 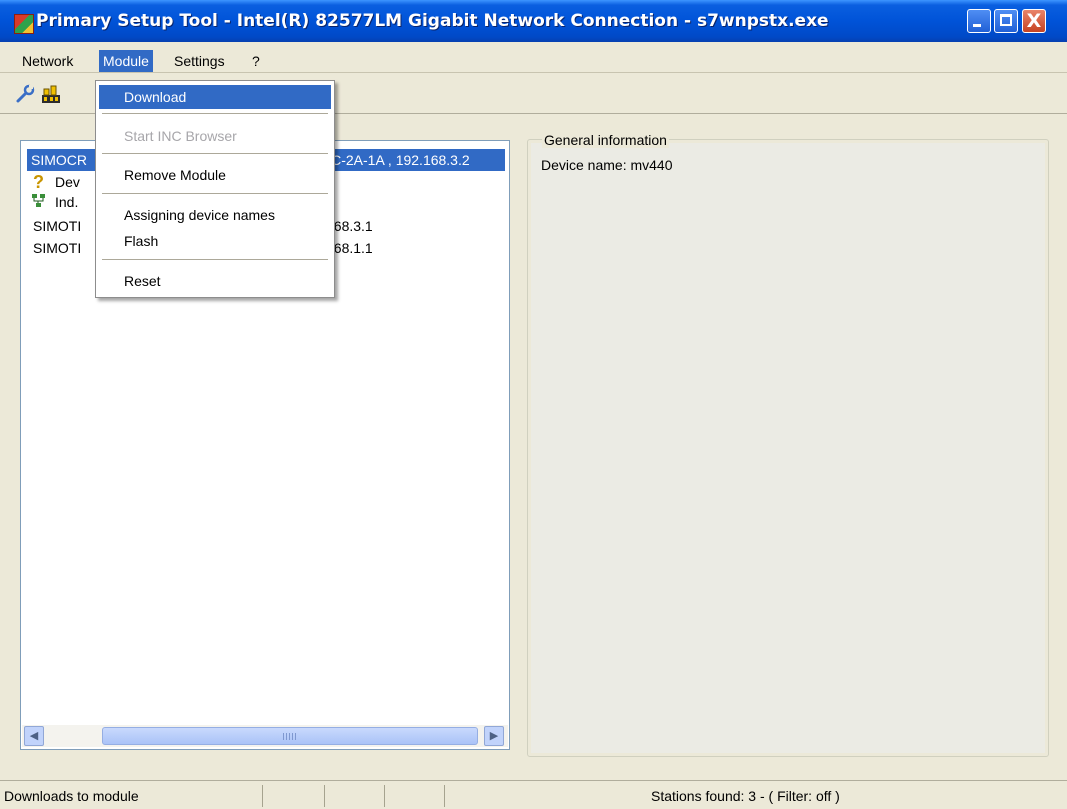 I want to click on menu-item-assign-device-names: Assigning device names, so click(x=215, y=215).